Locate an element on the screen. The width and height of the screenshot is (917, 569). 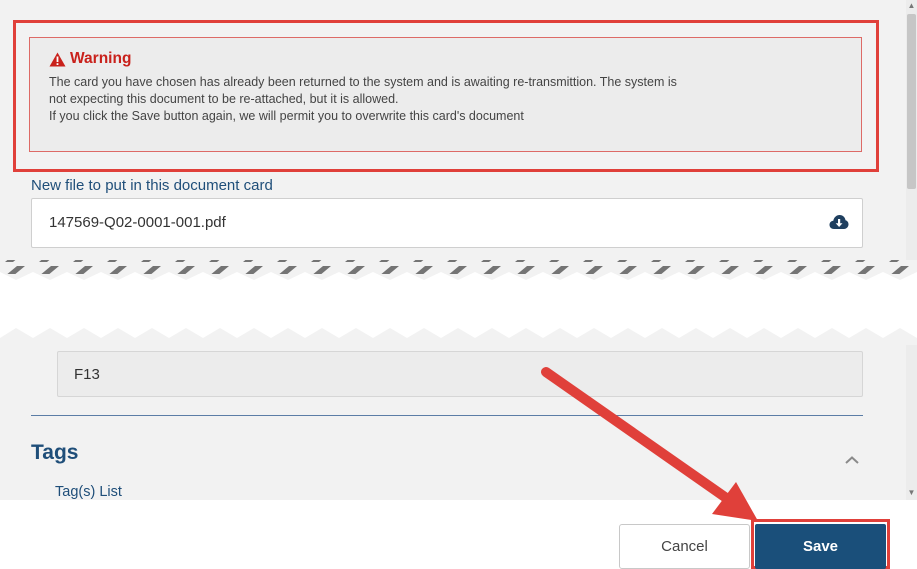
scroll-up-icon: ▲ is located at coordinates (911, 6).